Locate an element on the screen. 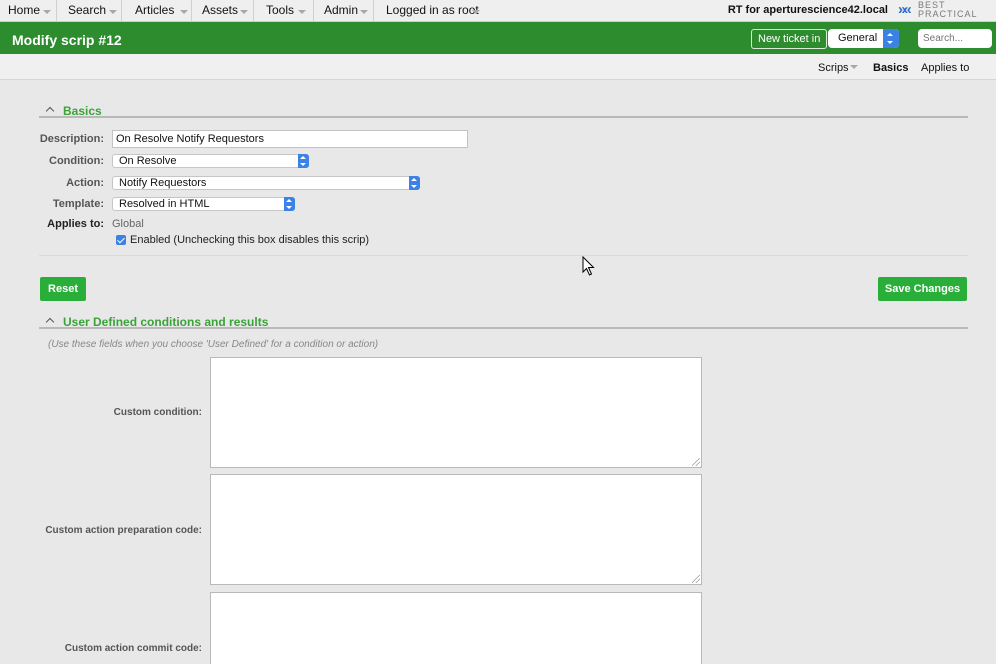 This screenshot has width=996, height=664. subnav-applies-to: Applies to is located at coordinates (945, 68).